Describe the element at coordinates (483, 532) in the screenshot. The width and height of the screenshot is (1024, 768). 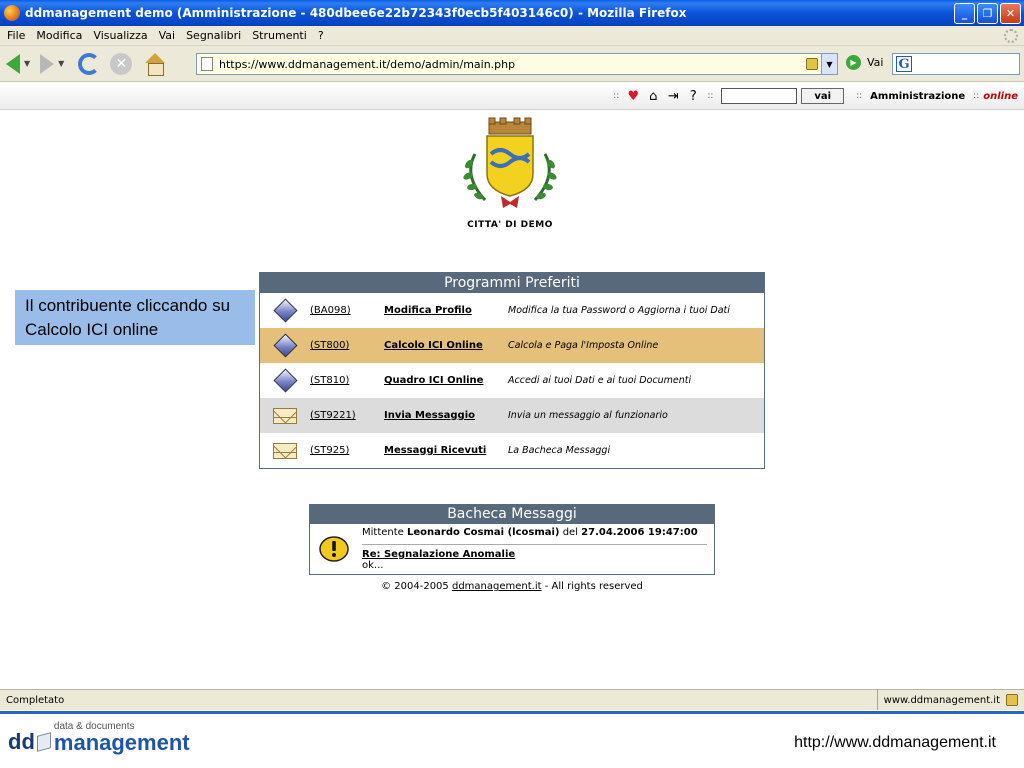
I see `sender-name: Leonardo Cosmai (lcosmai)` at that location.